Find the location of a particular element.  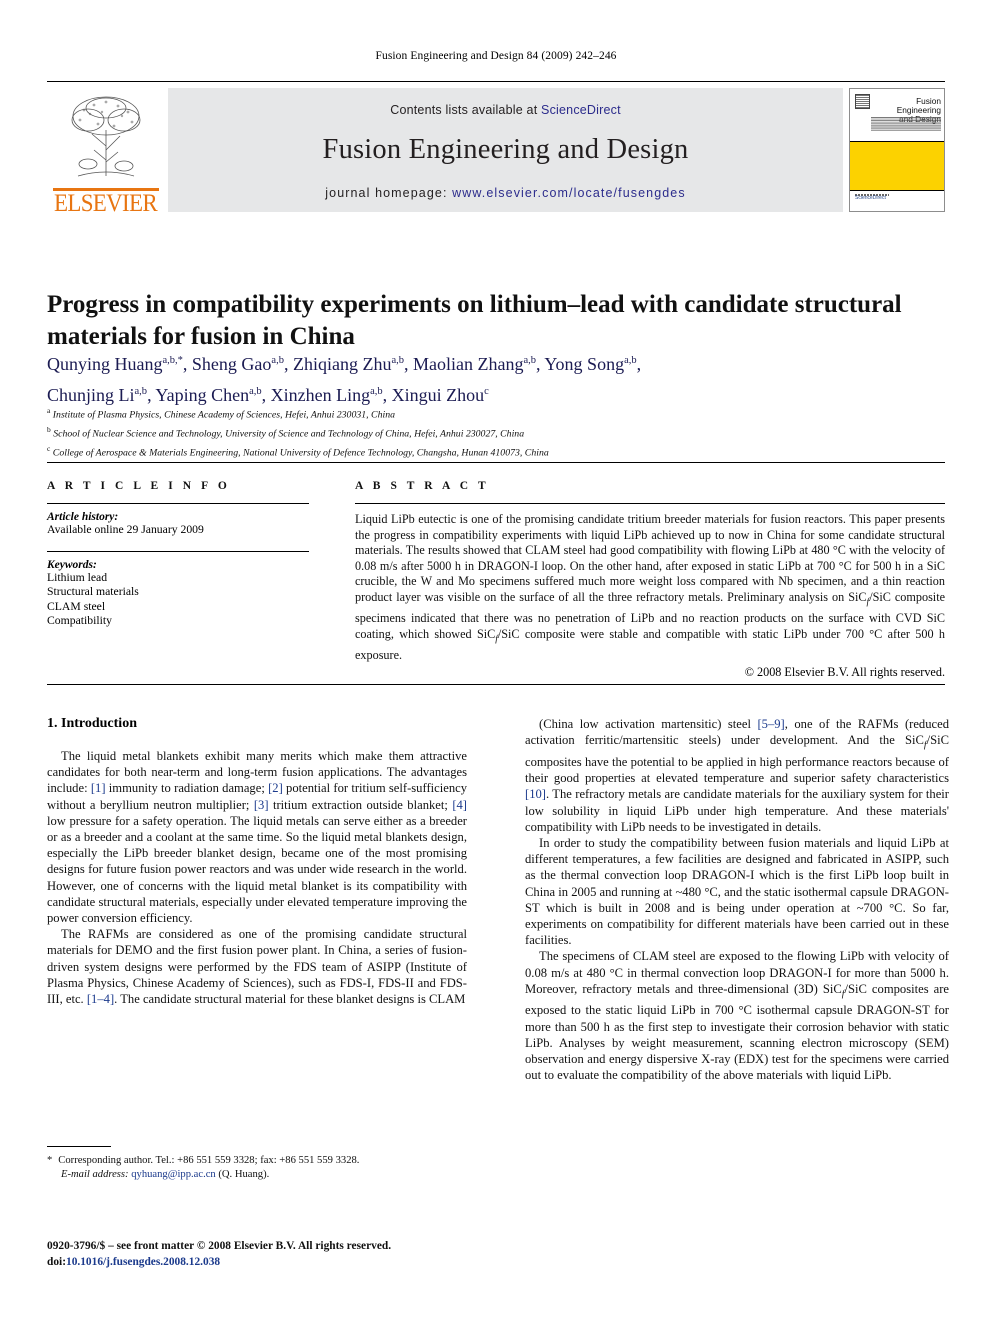

citation-ref: [2] is located at coordinates (275, 788).